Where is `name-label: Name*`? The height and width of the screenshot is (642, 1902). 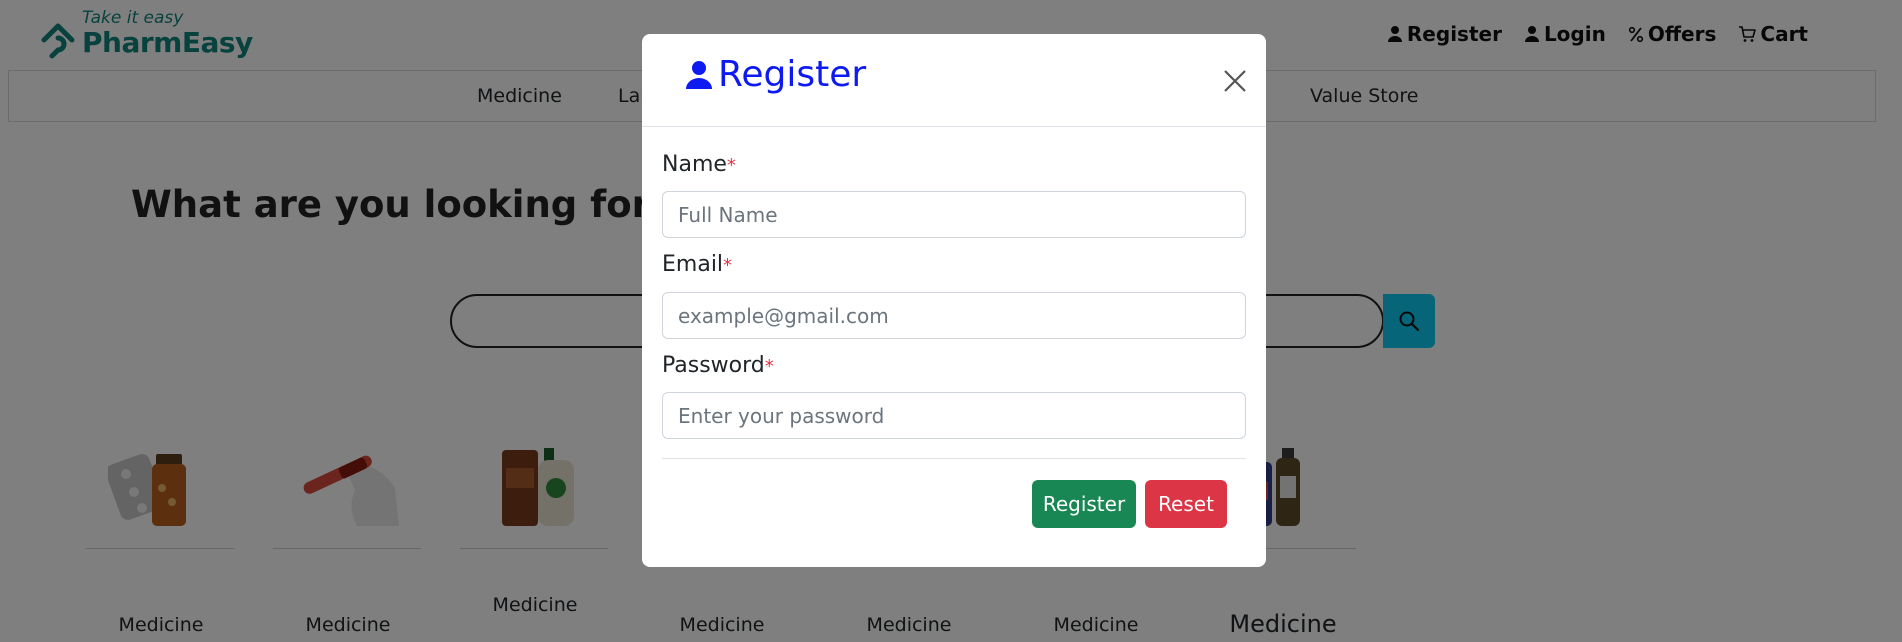
name-label: Name* is located at coordinates (699, 164).